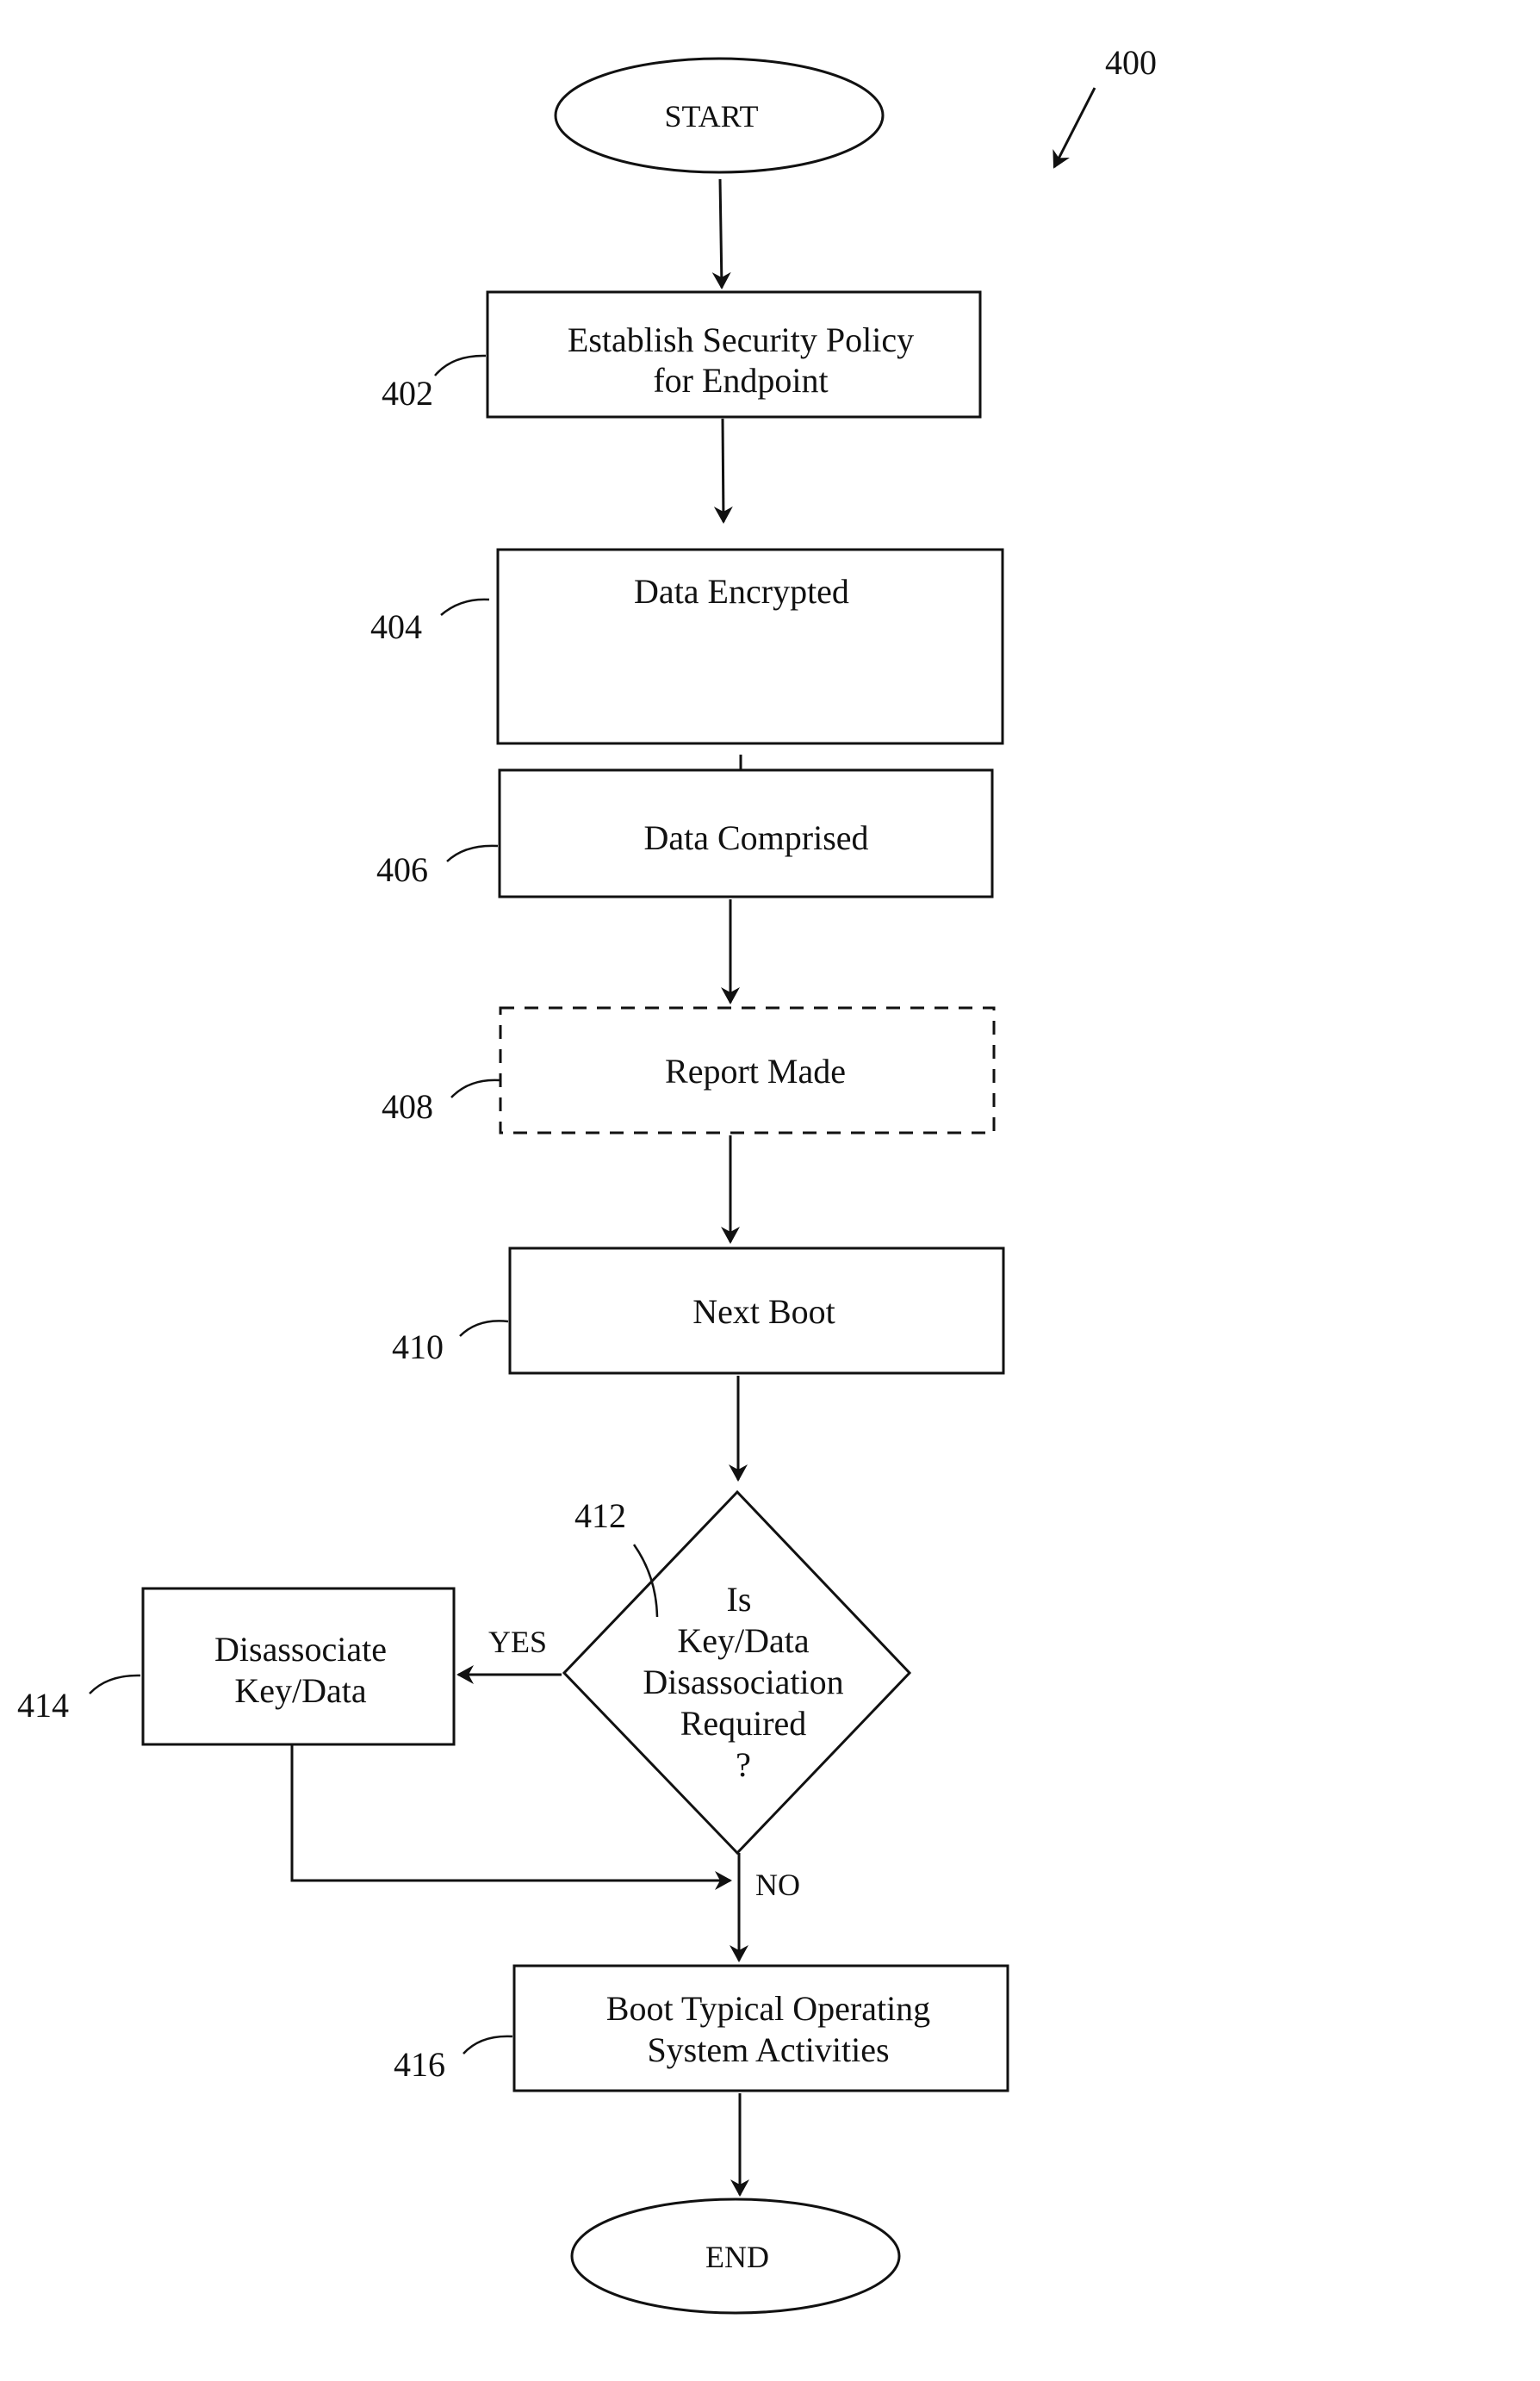 The height and width of the screenshot is (2381, 1540). Describe the element at coordinates (743, 1764) in the screenshot. I see `node-412-line-5: ?` at that location.